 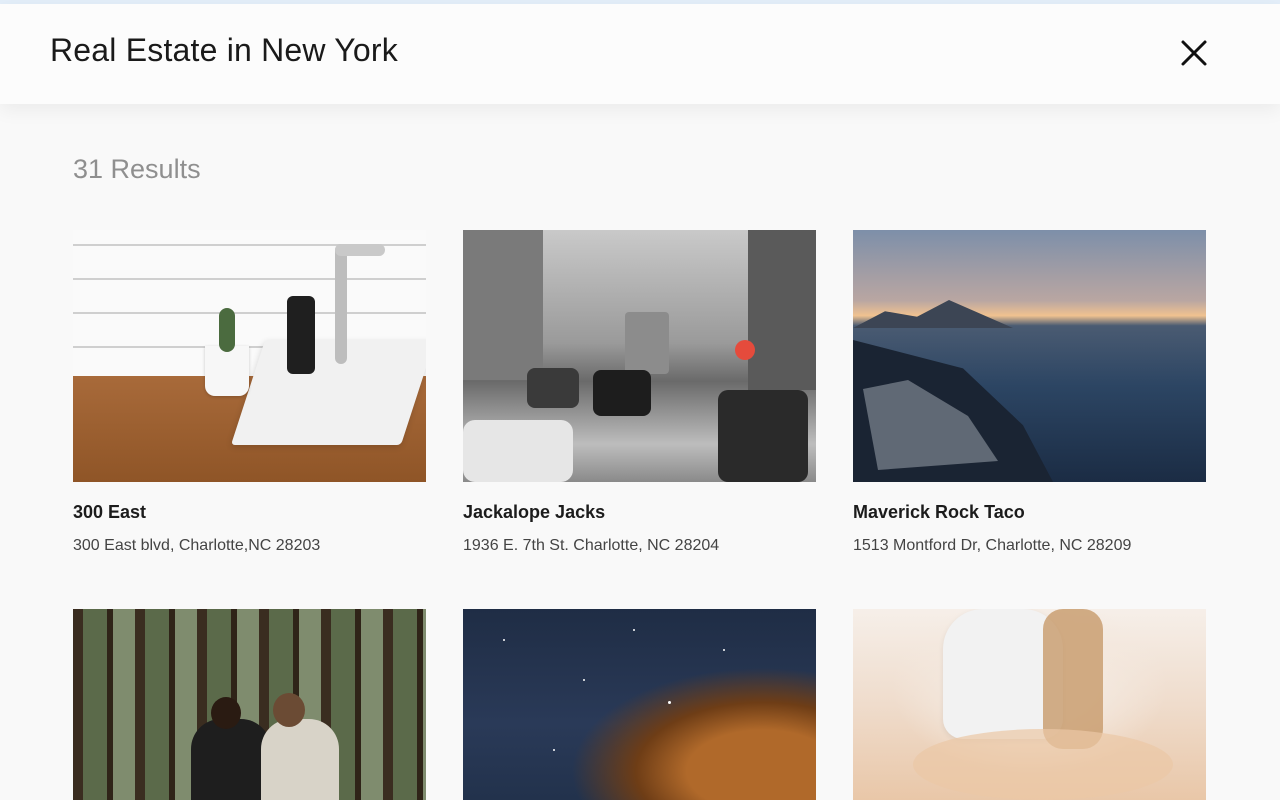 I want to click on close-icon, so click(x=1194, y=53).